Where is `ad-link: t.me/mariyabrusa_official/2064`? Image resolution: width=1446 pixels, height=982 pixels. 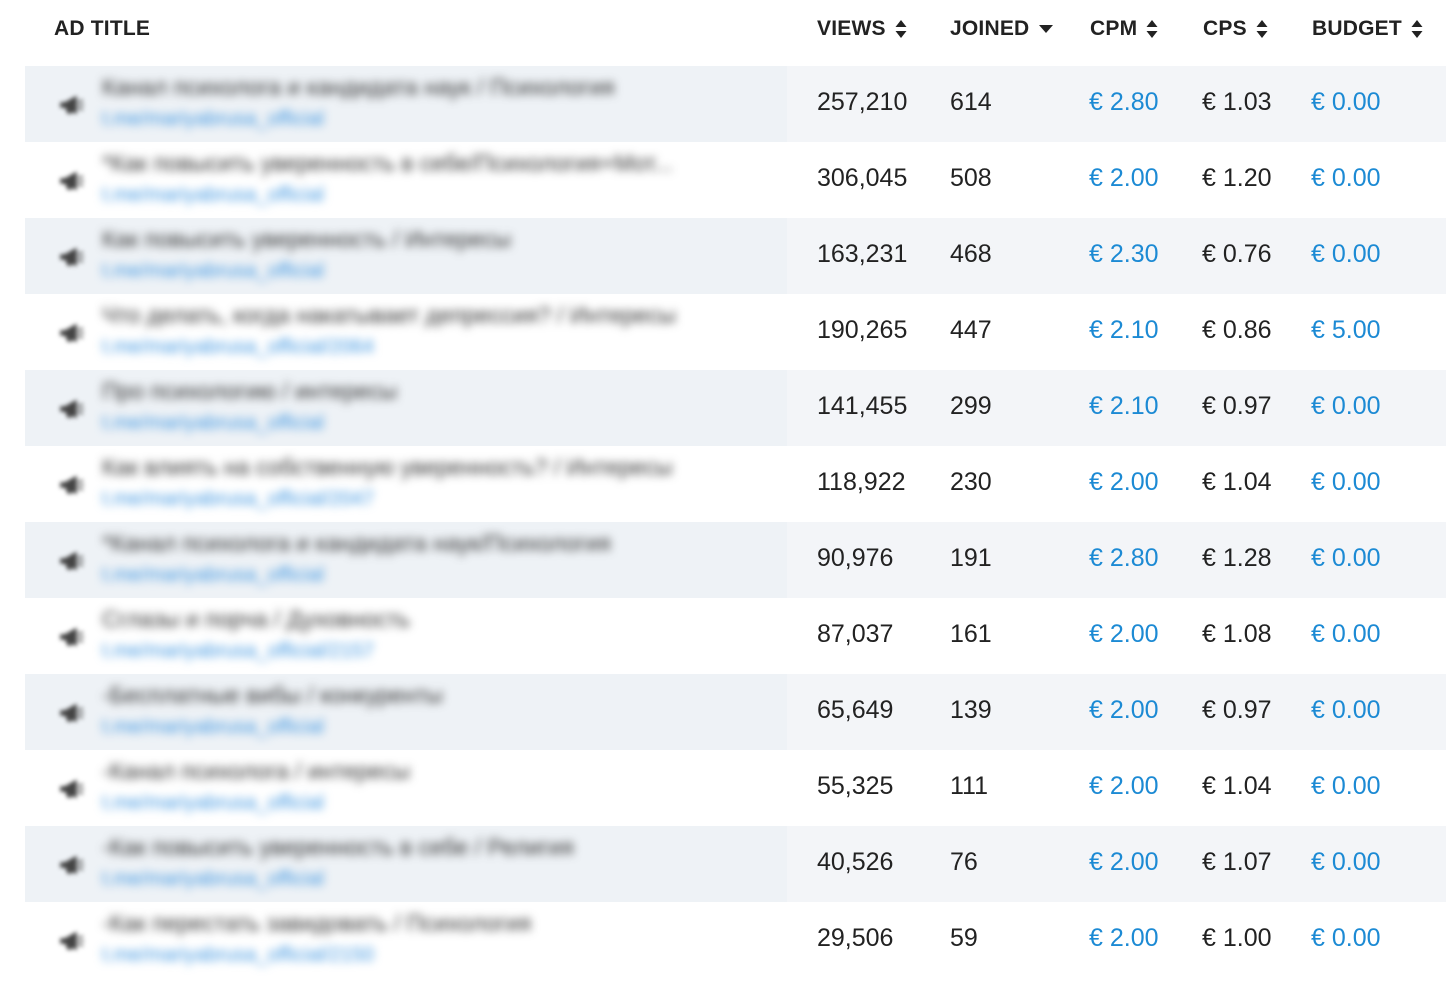
ad-link: t.me/mariyabrusa_official/2064 is located at coordinates (238, 347).